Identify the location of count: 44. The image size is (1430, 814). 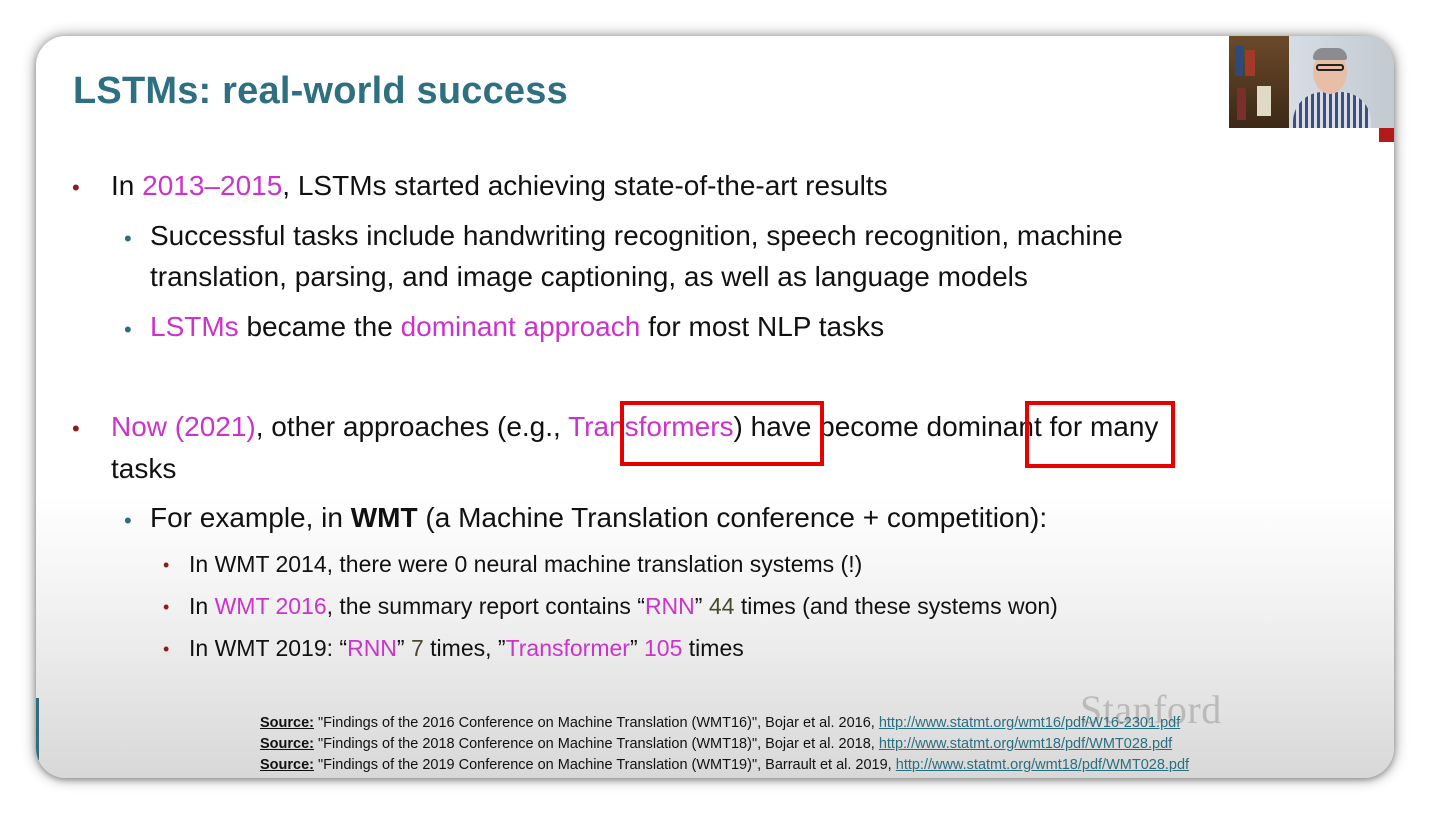
(721, 606).